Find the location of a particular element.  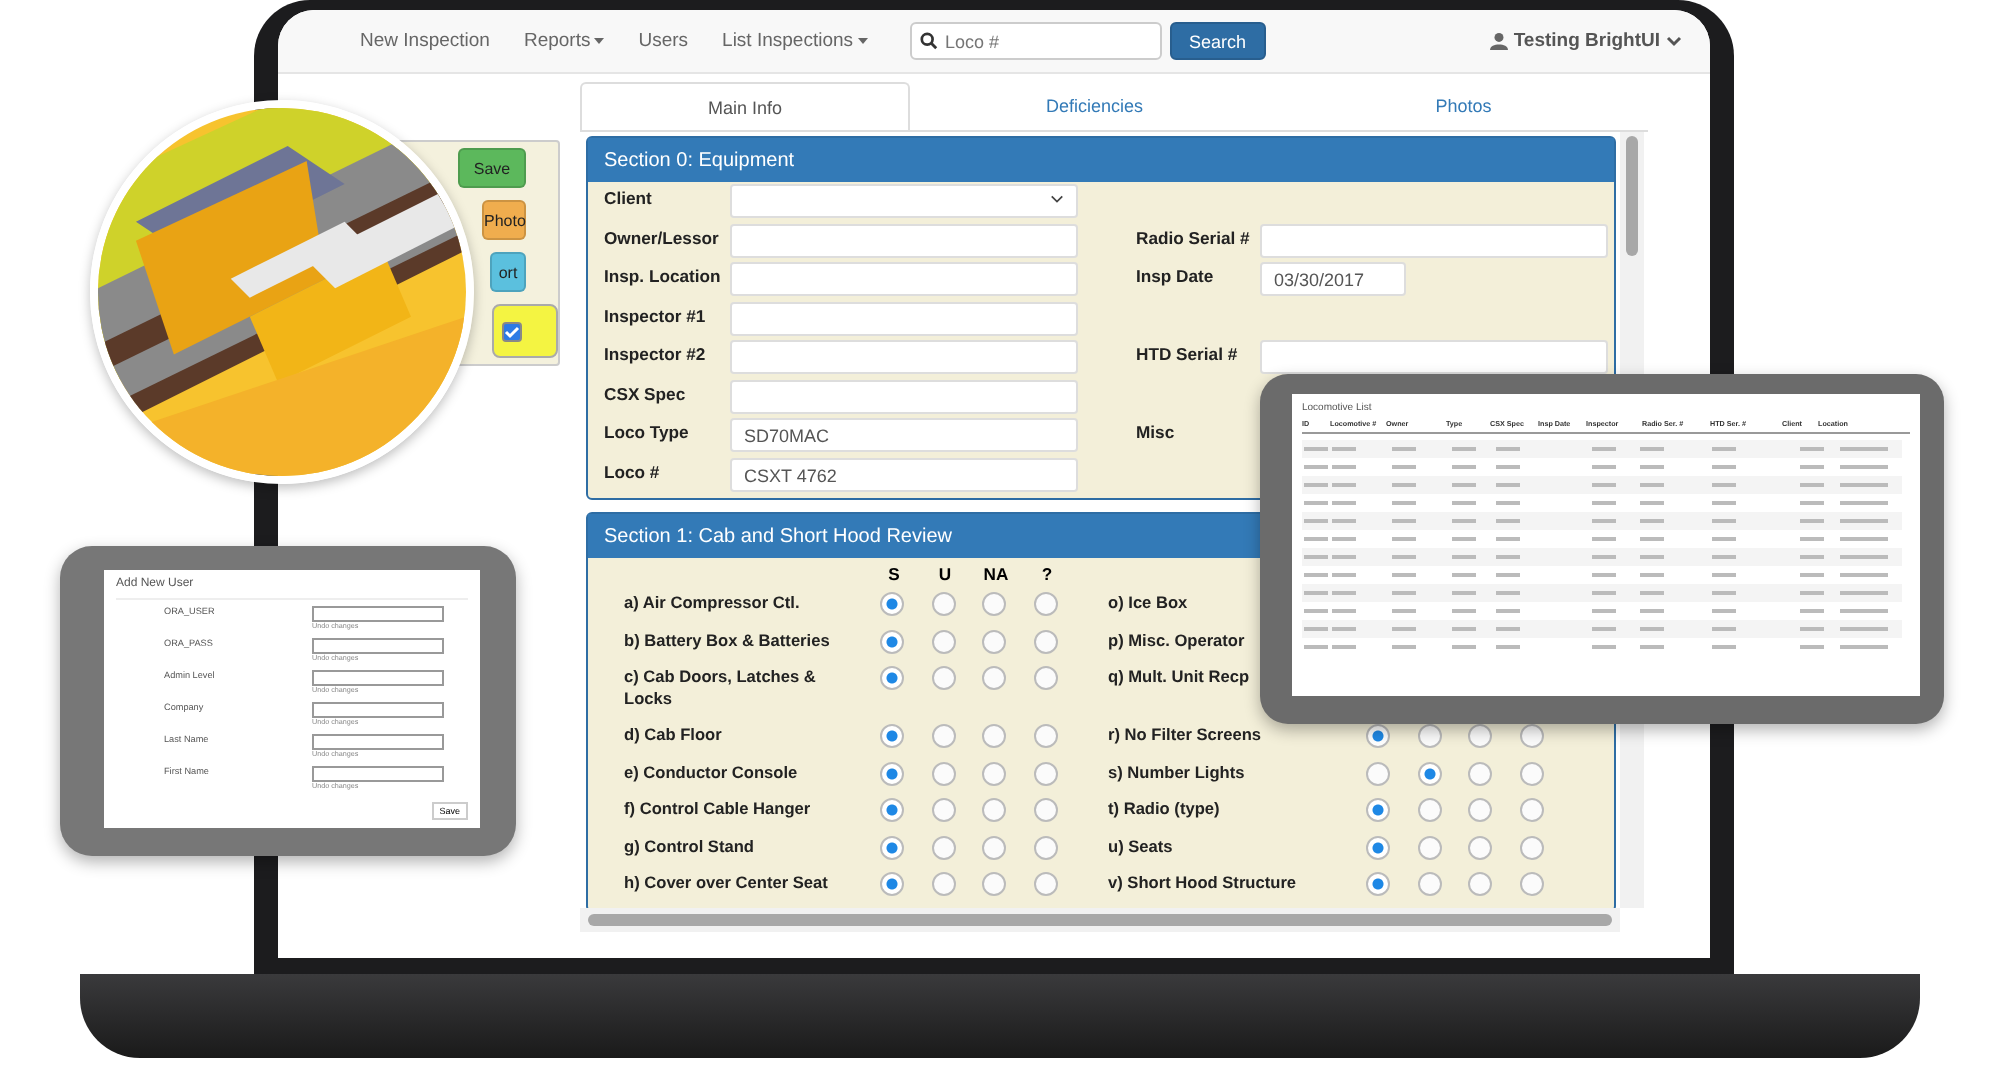

field-label: Inspector #1 is located at coordinates (656, 314).